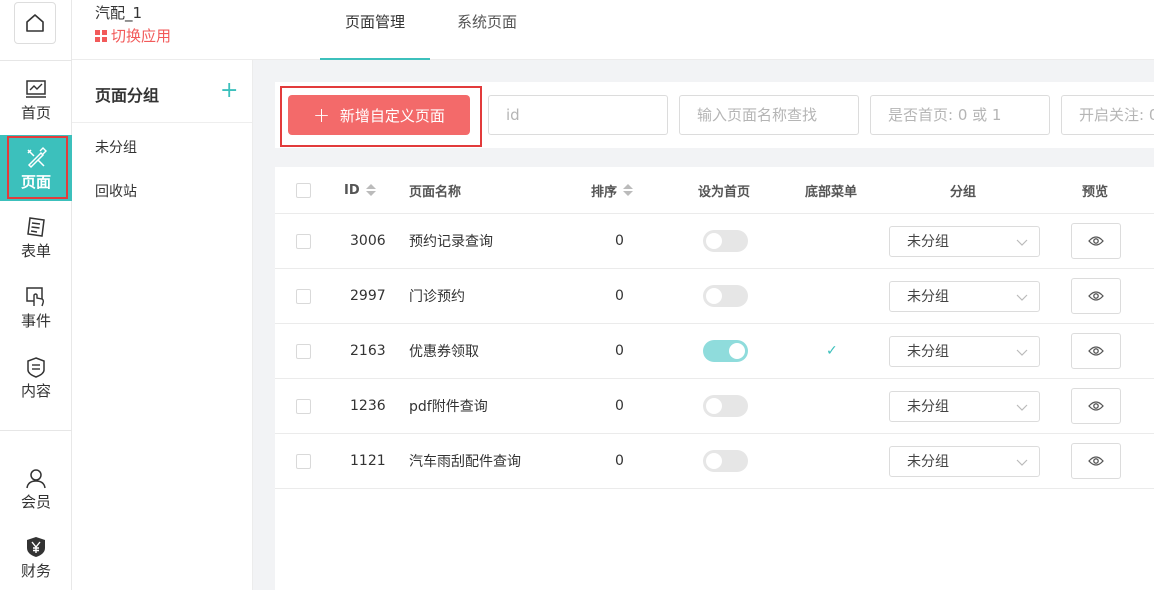 Image resolution: width=1154 pixels, height=590 pixels. What do you see at coordinates (162, 325) in the screenshot?
I see `page-group-panel: 页面分组 + 未分组 回收站` at bounding box center [162, 325].